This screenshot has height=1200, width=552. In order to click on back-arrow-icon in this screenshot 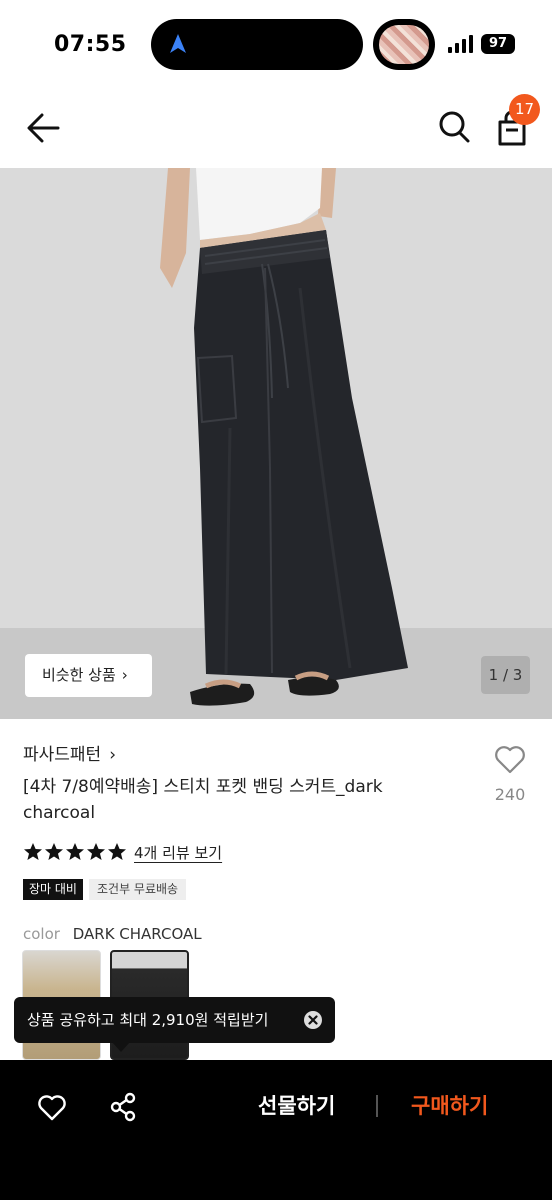, I will do `click(43, 128)`.